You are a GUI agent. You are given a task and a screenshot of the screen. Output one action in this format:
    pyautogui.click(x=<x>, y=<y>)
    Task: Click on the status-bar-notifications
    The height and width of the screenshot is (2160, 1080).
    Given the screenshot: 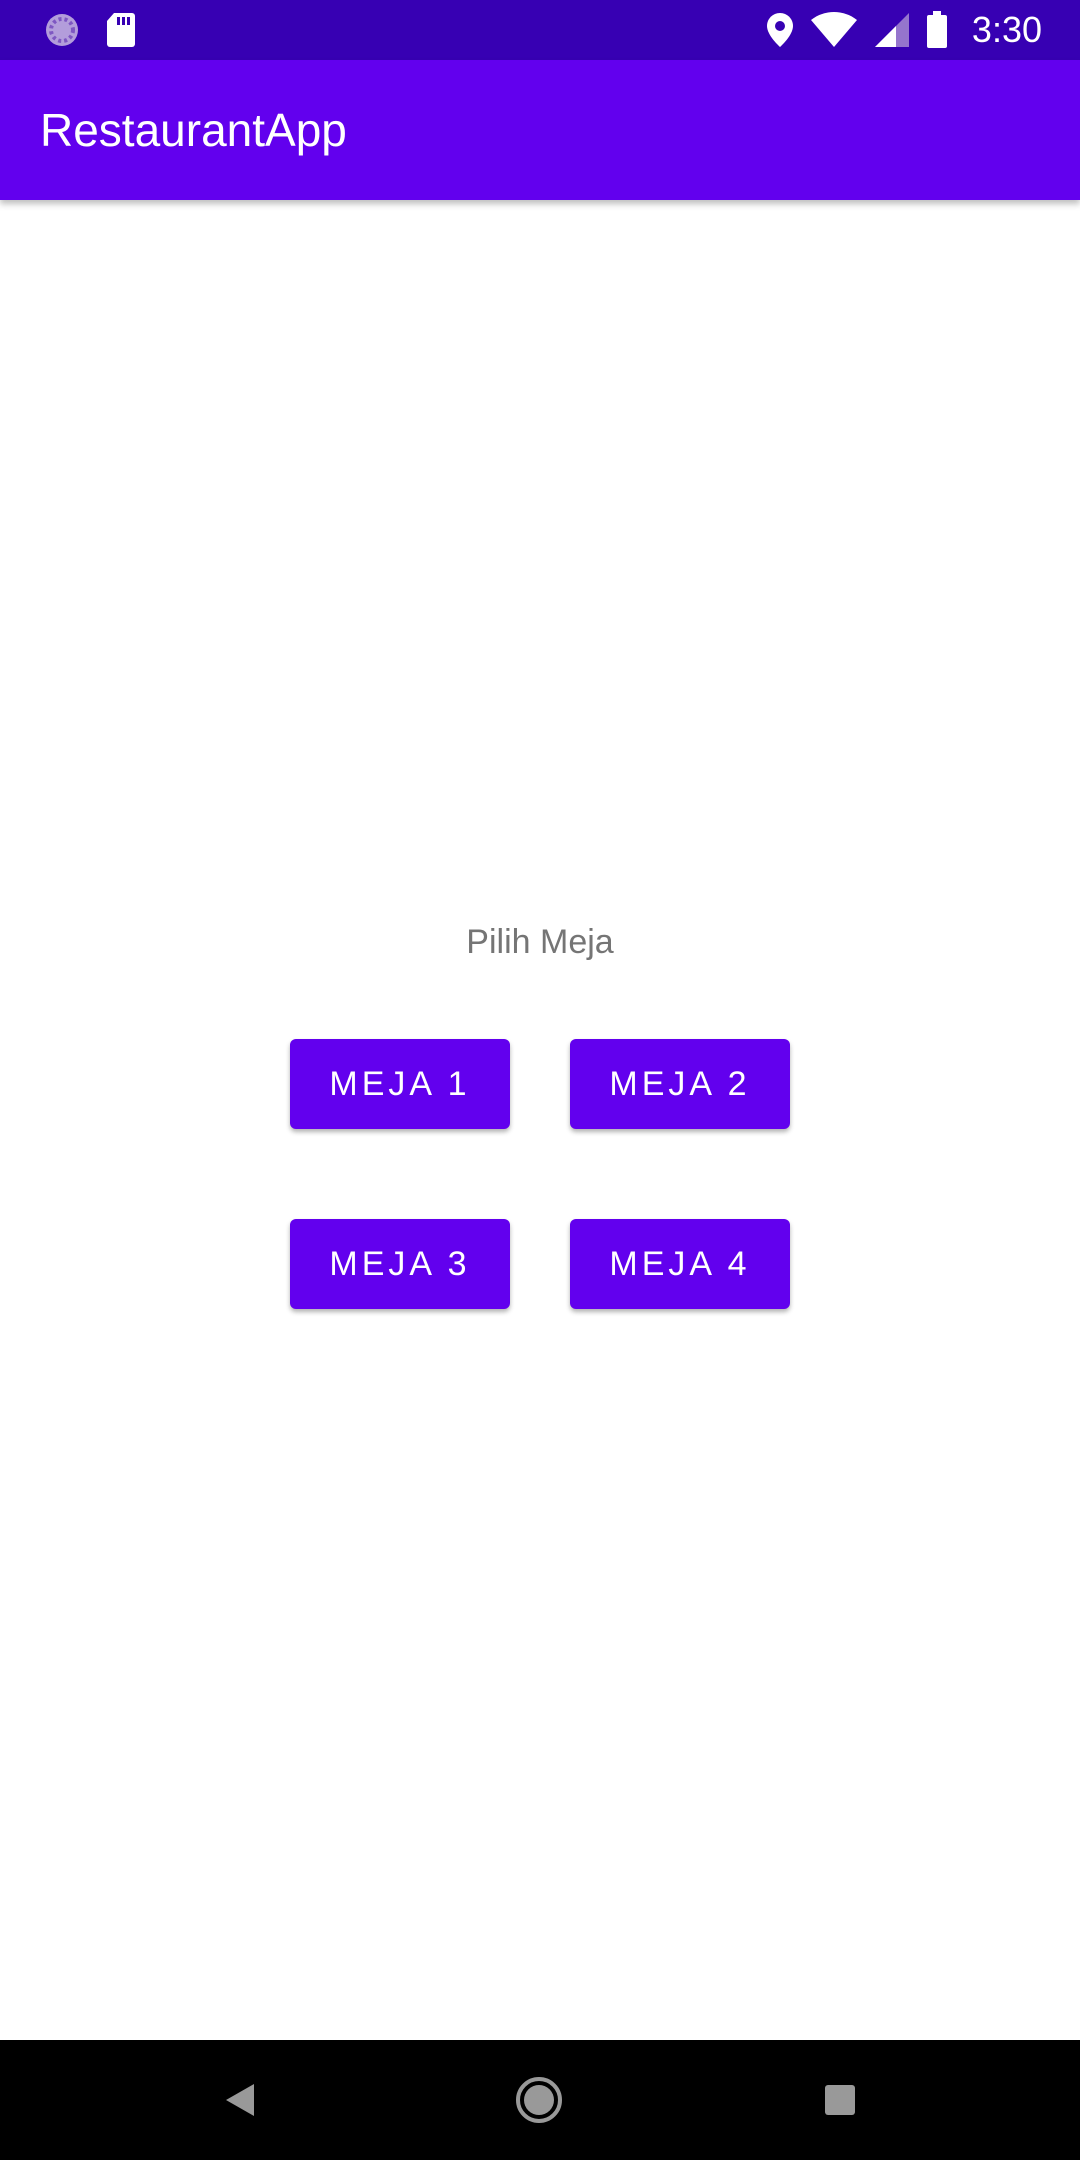 What is the action you would take?
    pyautogui.click(x=90, y=30)
    